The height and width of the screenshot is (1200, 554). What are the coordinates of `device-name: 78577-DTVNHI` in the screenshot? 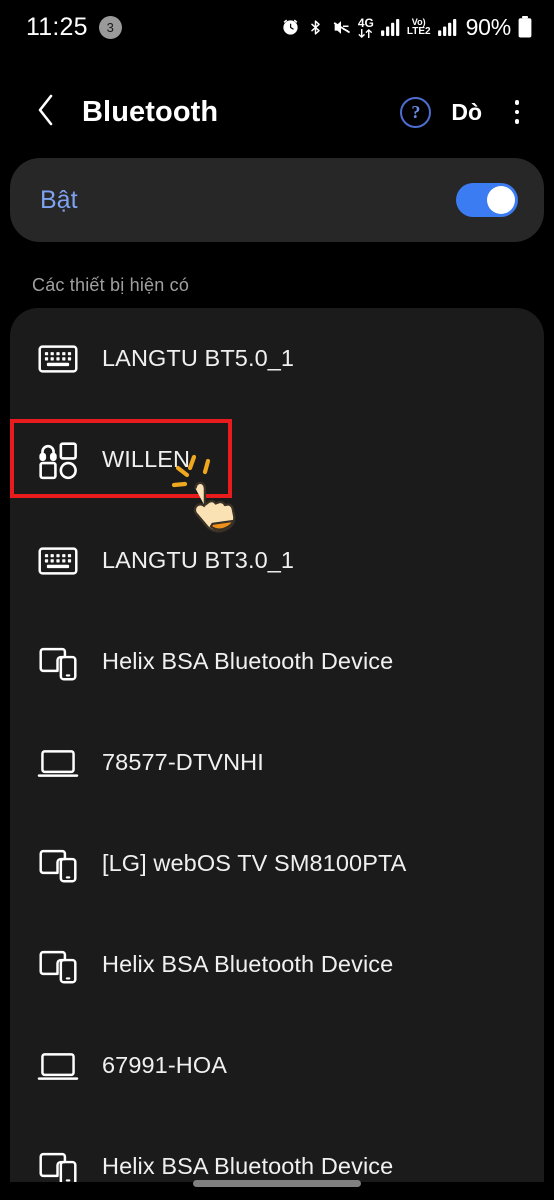 It's located at (183, 762).